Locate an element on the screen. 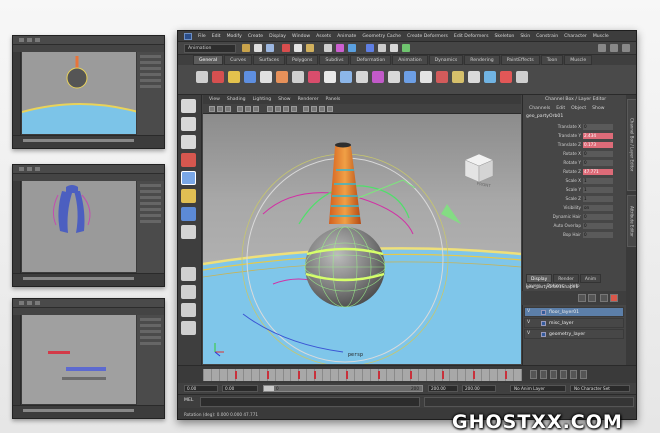 The image size is (660, 433). manipulator-tool-icon is located at coordinates (188, 214).